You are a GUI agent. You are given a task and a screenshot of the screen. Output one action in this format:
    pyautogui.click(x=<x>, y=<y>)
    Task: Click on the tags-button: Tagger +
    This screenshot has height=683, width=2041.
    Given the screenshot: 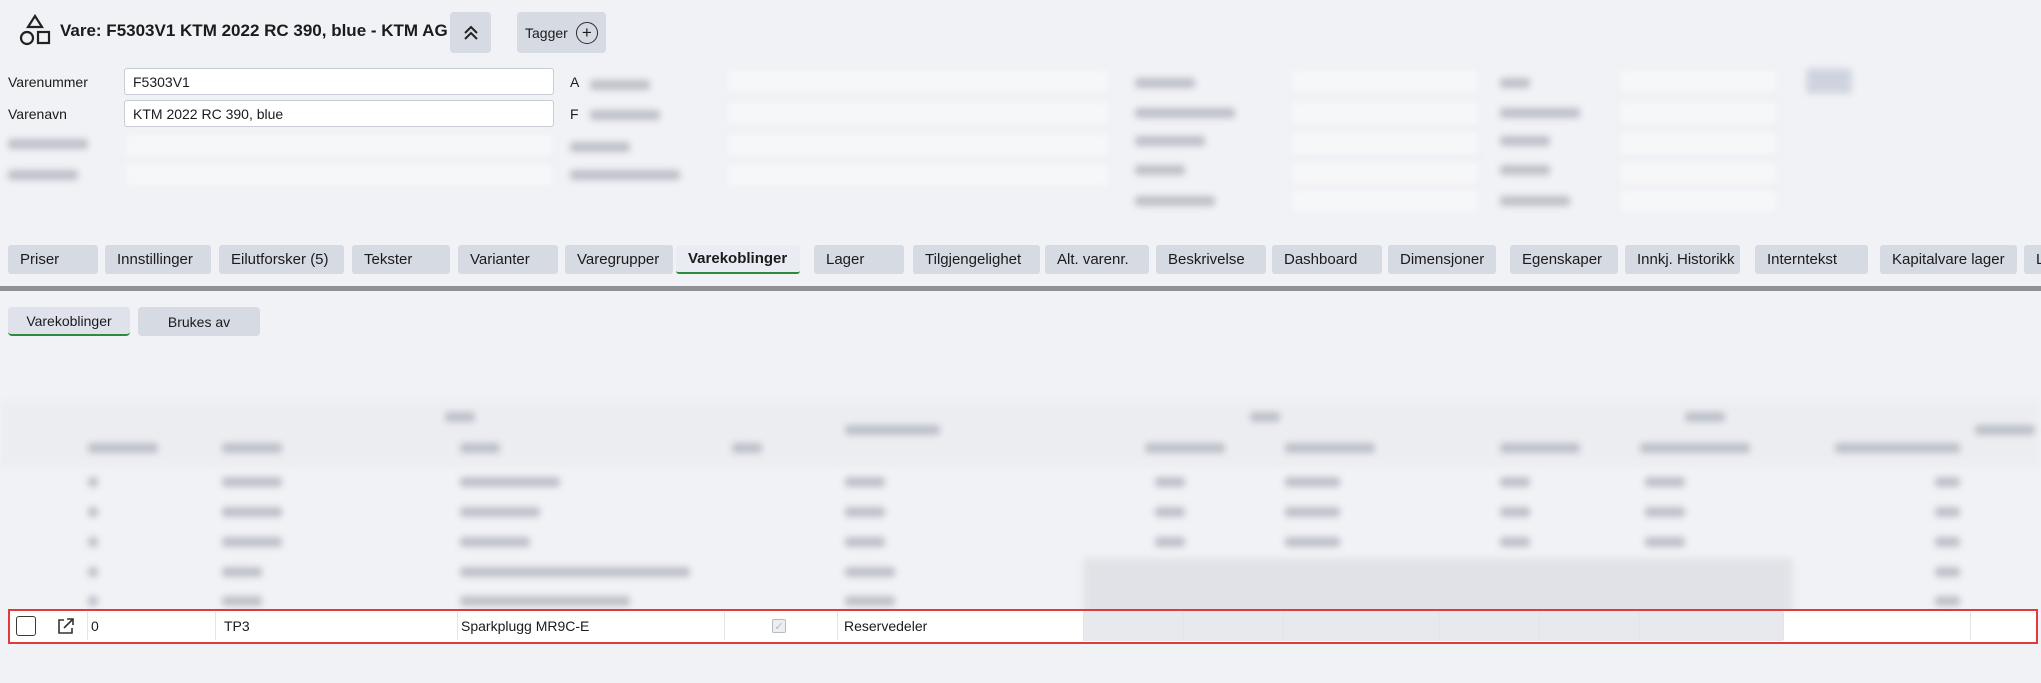 What is the action you would take?
    pyautogui.click(x=561, y=32)
    